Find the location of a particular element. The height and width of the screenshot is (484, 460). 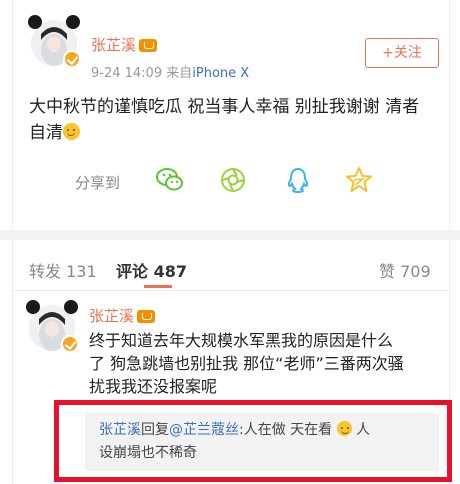

post-text-line-2: 自清 is located at coordinates (234, 133).